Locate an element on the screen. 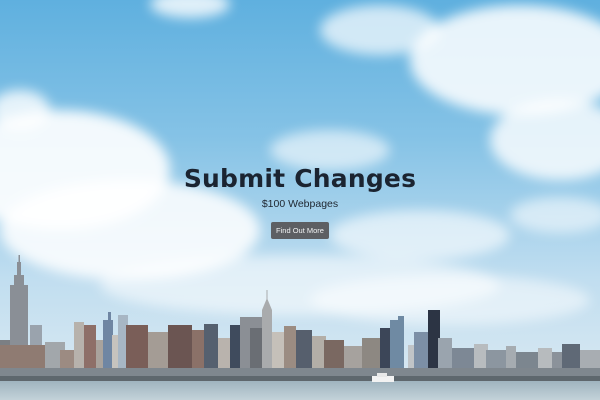 The width and height of the screenshot is (600, 400). hero-subtitle: $100 Webpages is located at coordinates (300, 204).